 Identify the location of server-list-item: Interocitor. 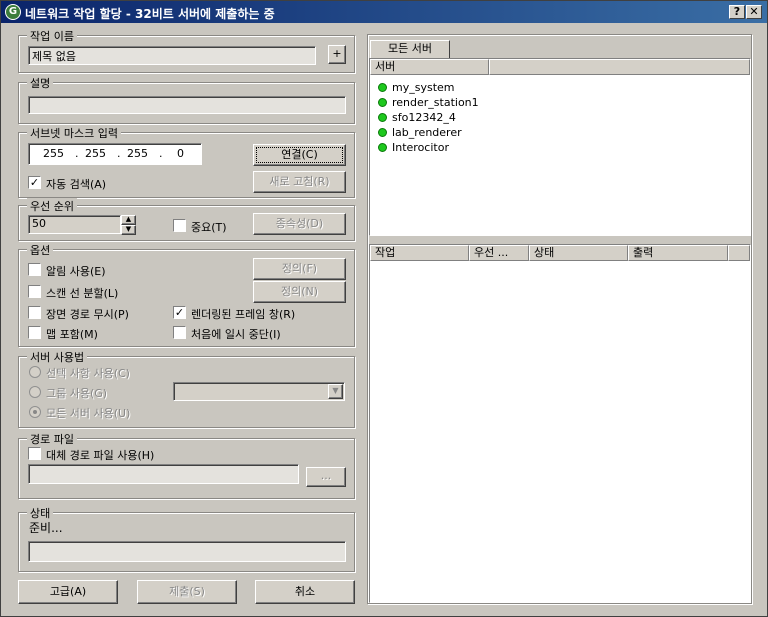
(420, 147).